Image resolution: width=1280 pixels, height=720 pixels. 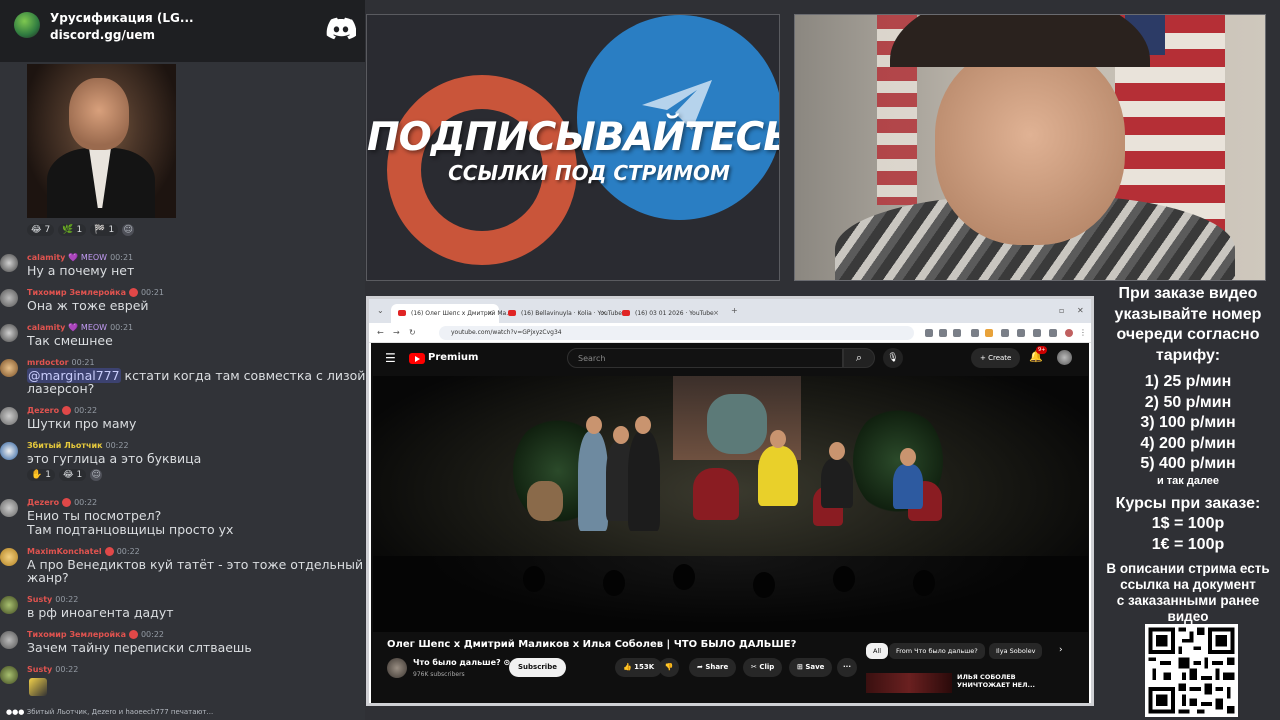 What do you see at coordinates (64, 551) in the screenshot?
I see `username: MaximKonchatel` at bounding box center [64, 551].